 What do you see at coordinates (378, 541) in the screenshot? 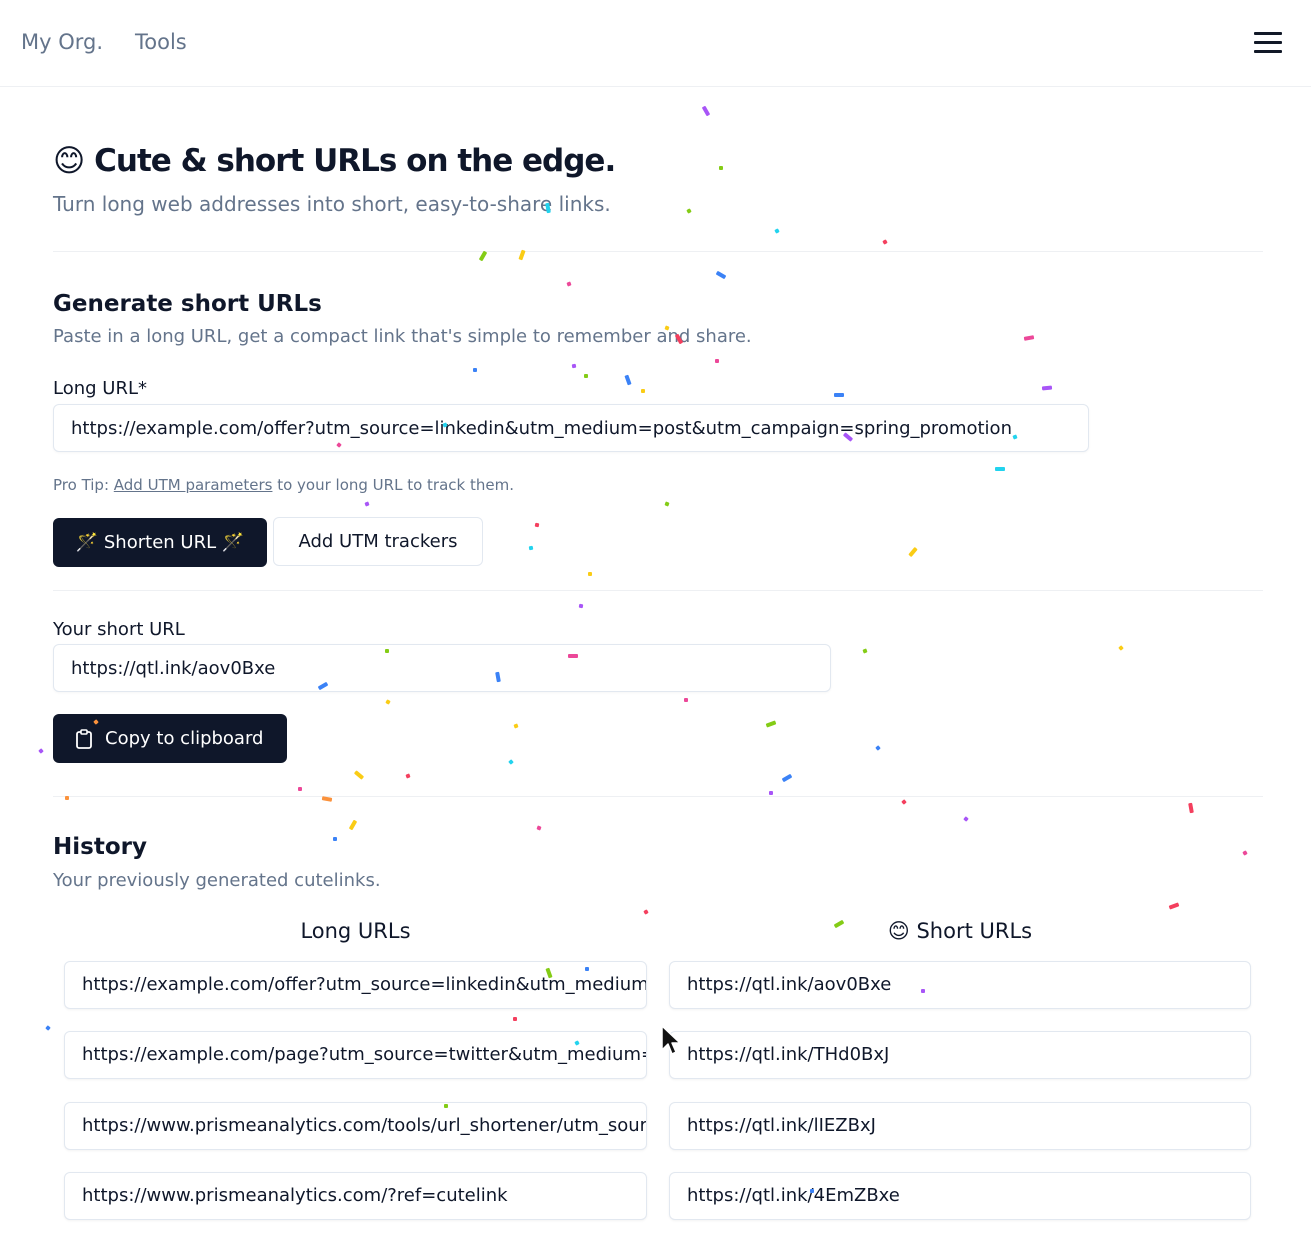
I see `add-utm-trackers-button: Add UTM trackers` at bounding box center [378, 541].